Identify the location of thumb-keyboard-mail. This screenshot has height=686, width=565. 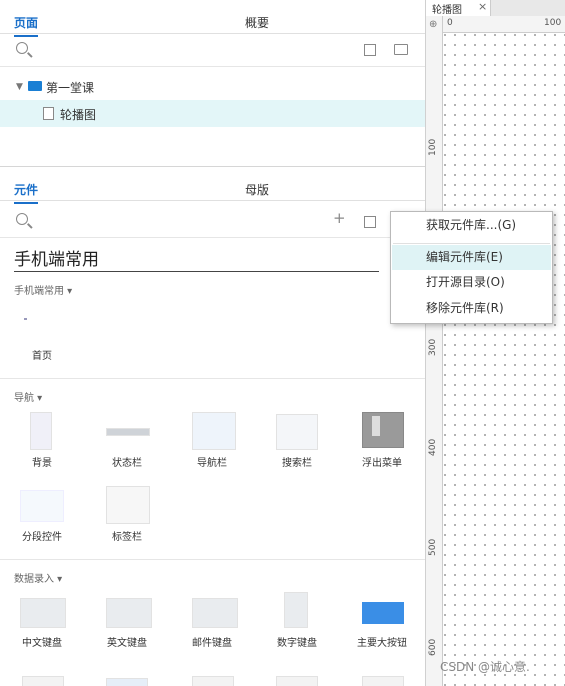
(215, 613).